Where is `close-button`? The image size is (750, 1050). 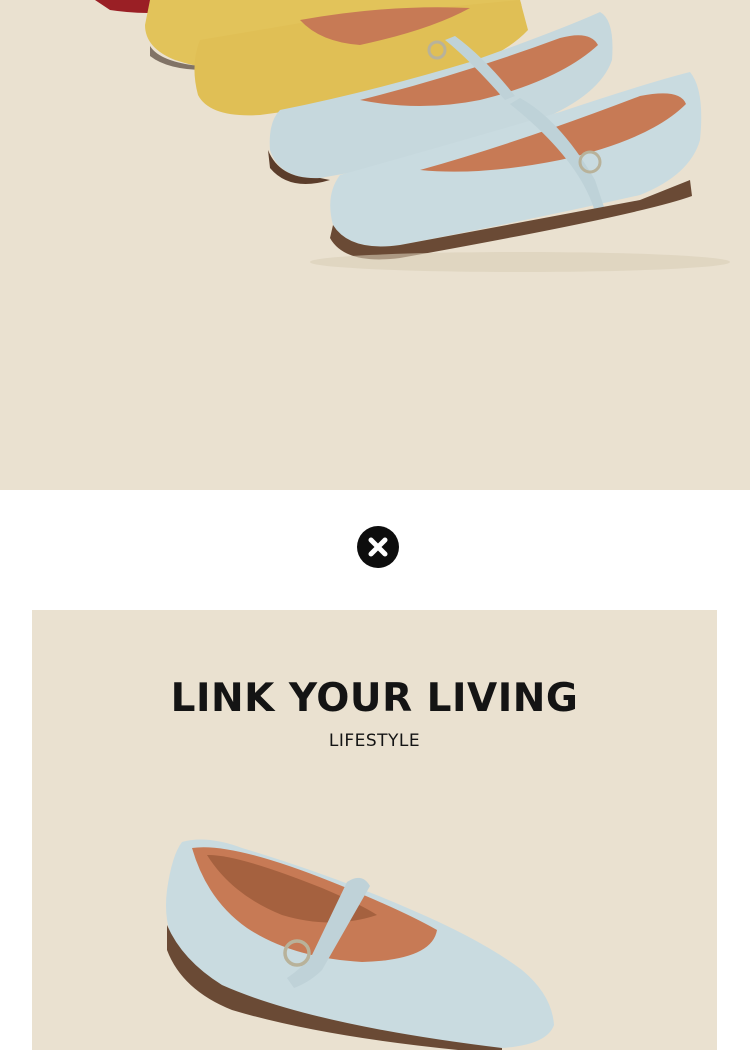
close-button is located at coordinates (378, 547).